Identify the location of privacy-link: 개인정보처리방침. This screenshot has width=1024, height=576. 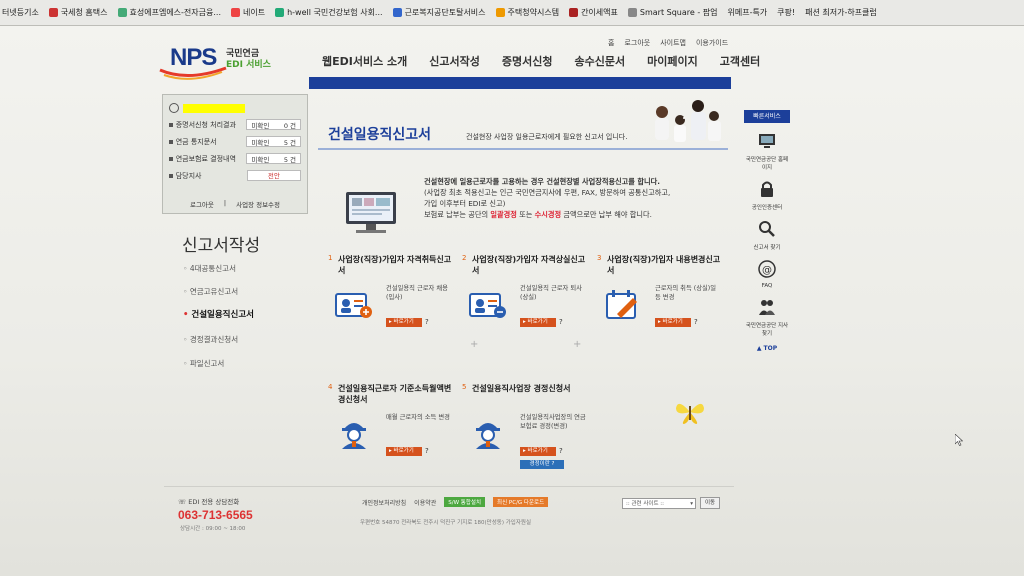
(384, 502).